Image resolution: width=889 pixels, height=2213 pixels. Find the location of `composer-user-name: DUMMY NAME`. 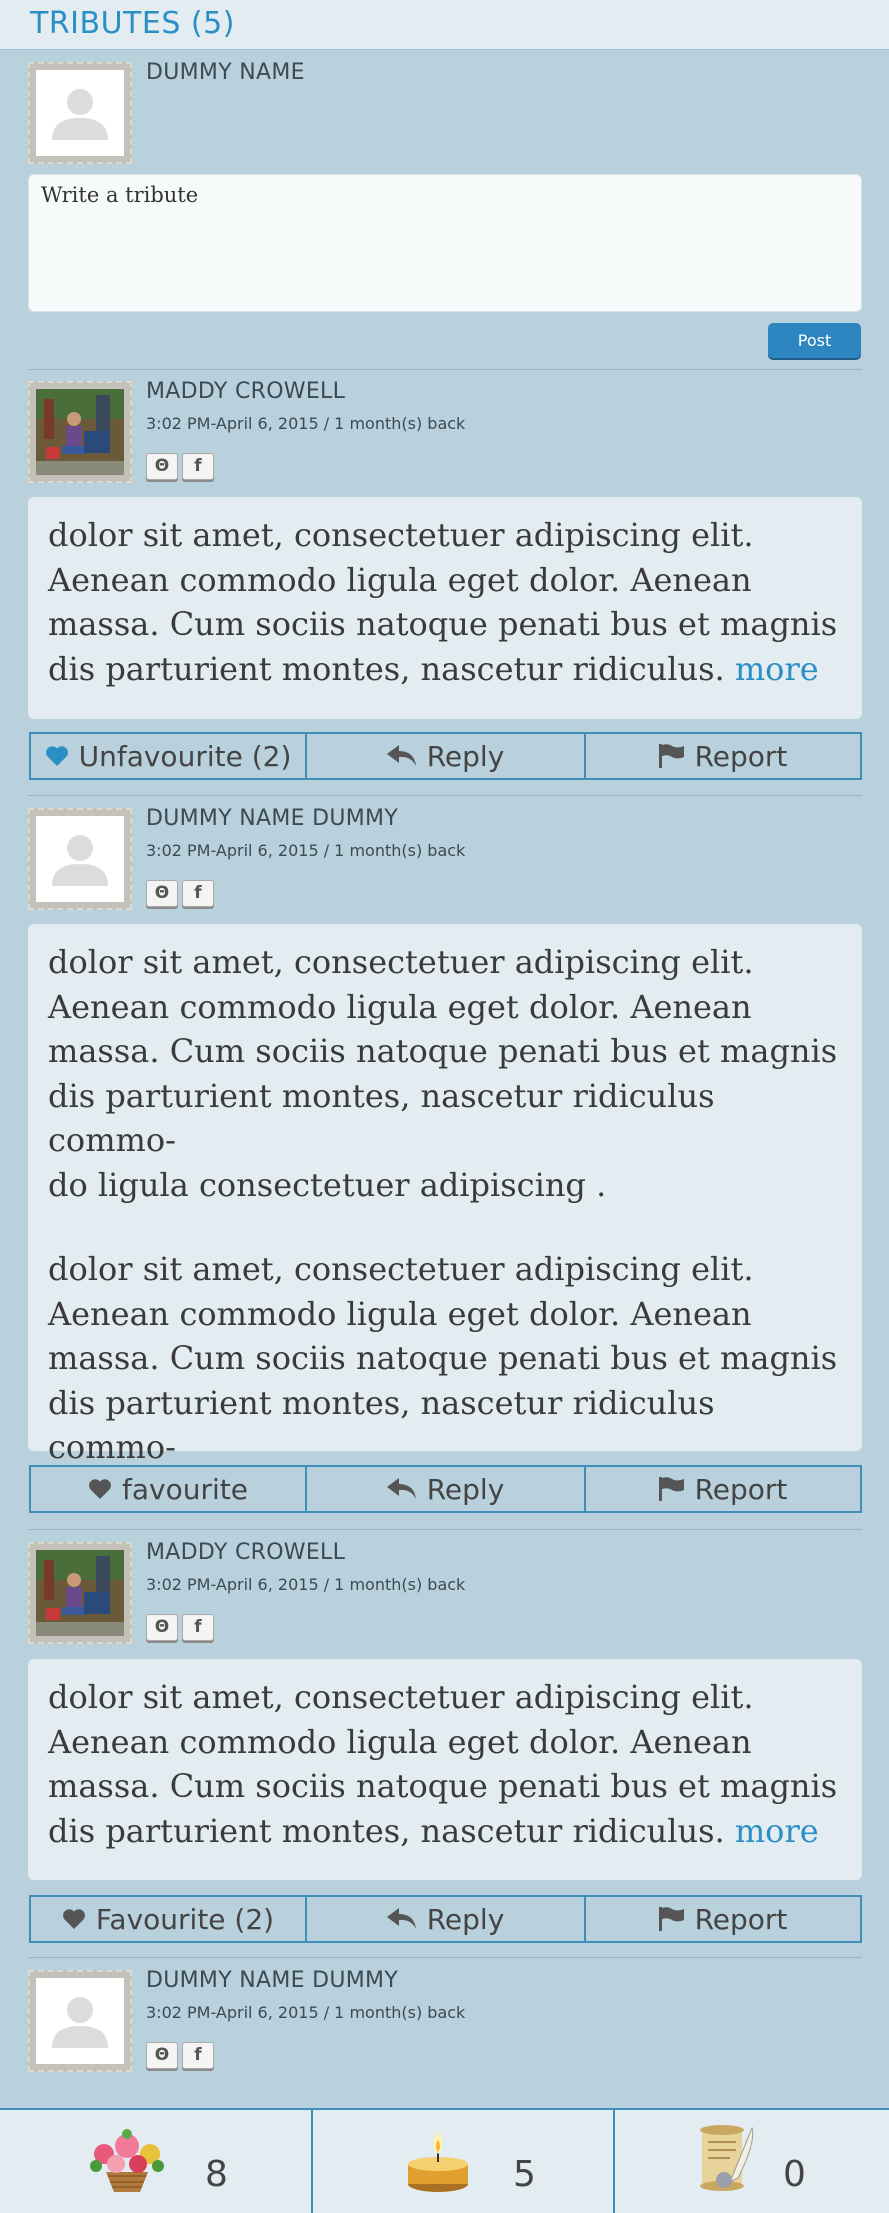

composer-user-name: DUMMY NAME is located at coordinates (225, 72).